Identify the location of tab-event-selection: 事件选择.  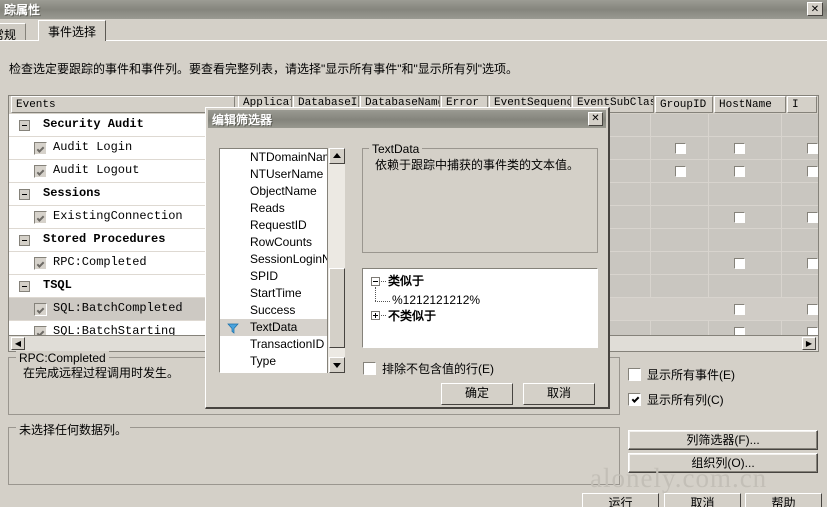
(72, 30).